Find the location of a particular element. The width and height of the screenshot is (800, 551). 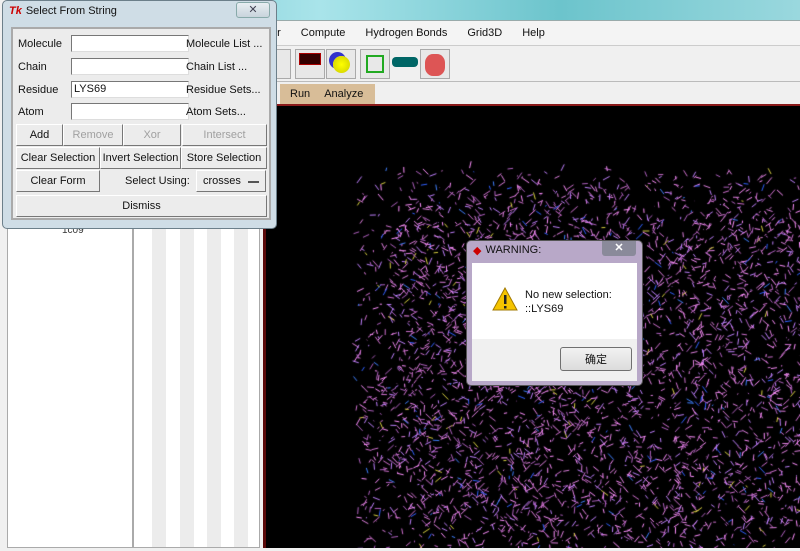

surface-icon is located at coordinates (435, 64).